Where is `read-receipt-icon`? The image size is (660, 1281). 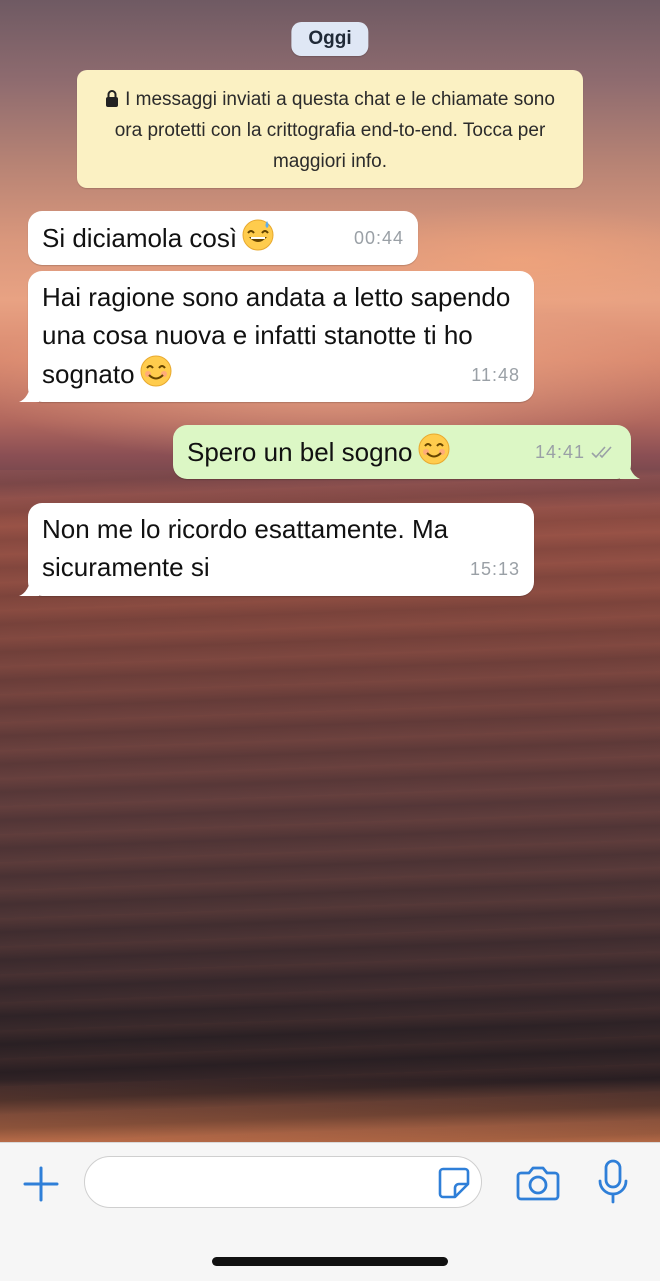
read-receipt-icon is located at coordinates (601, 452).